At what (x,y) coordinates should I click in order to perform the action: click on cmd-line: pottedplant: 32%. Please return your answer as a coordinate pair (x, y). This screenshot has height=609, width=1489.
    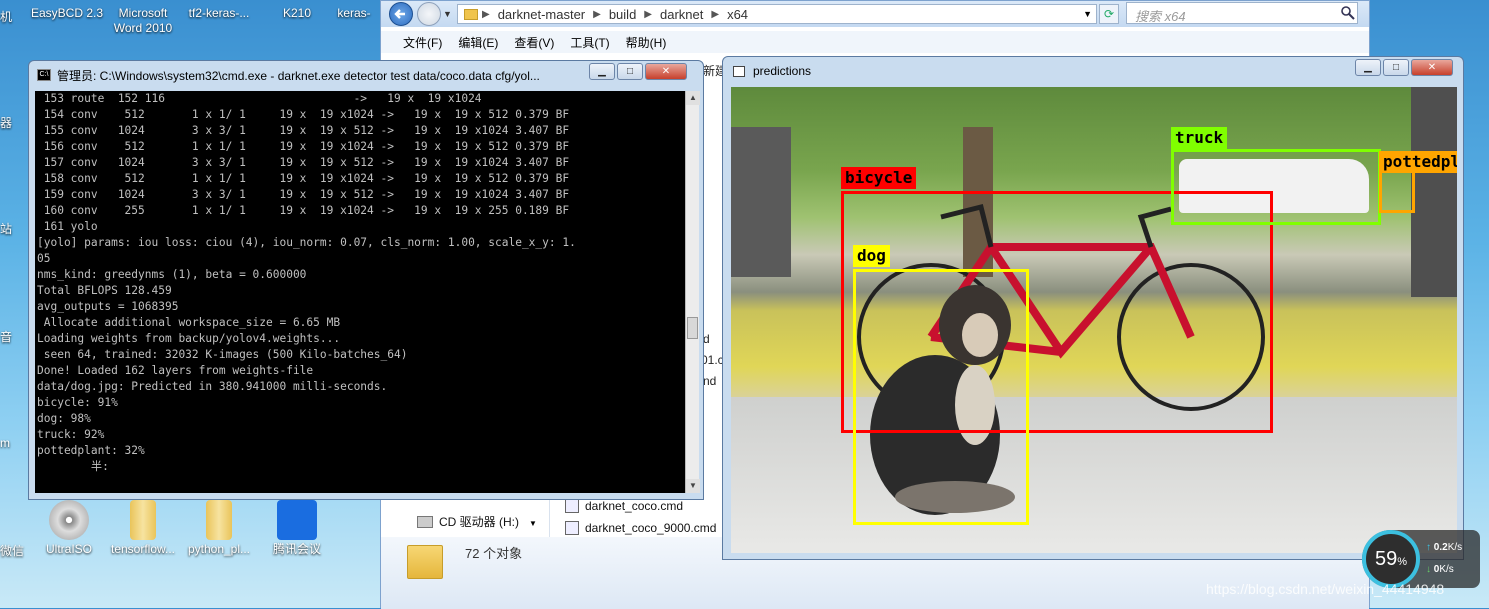
    Looking at the image, I should click on (91, 450).